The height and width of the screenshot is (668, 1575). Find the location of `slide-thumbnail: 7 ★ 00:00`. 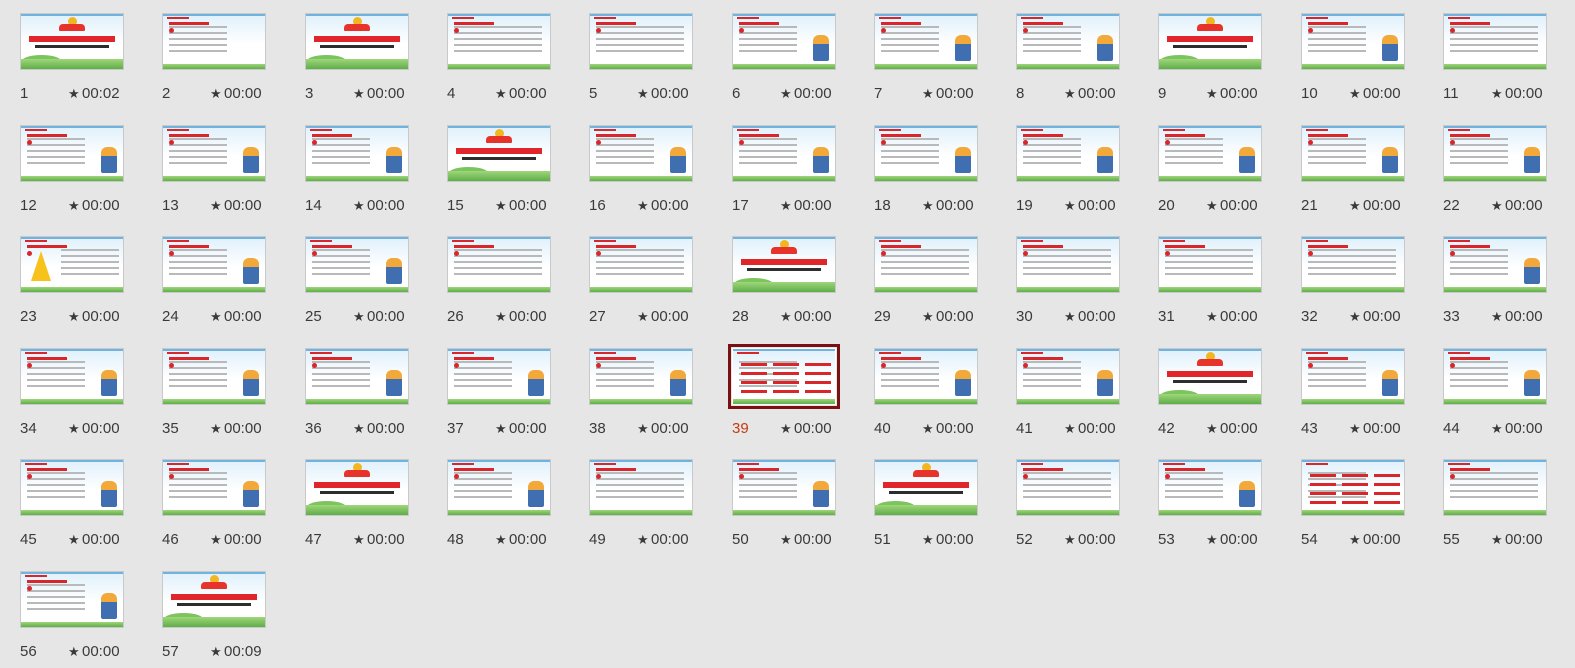

slide-thumbnail: 7 ★ 00:00 is located at coordinates (937, 60).